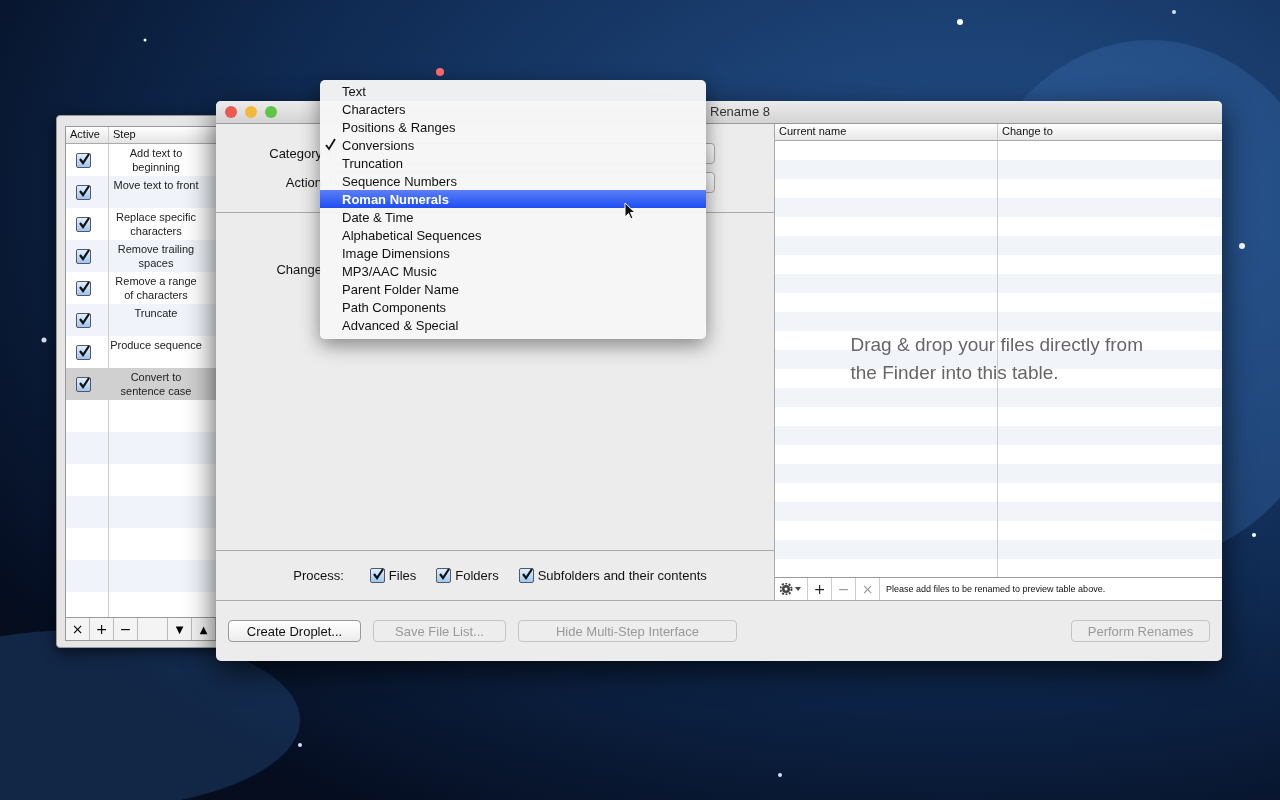 The image size is (1280, 800). I want to click on checkmark-icon, so click(331, 144).